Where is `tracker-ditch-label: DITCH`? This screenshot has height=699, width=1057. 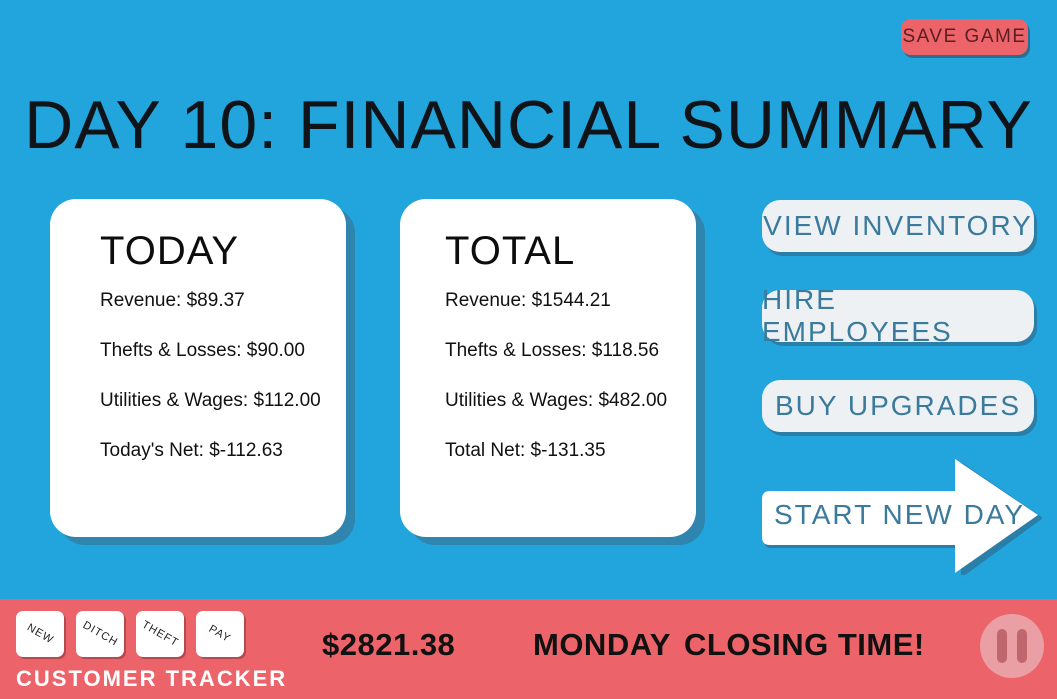
tracker-ditch-label: DITCH is located at coordinates (100, 634).